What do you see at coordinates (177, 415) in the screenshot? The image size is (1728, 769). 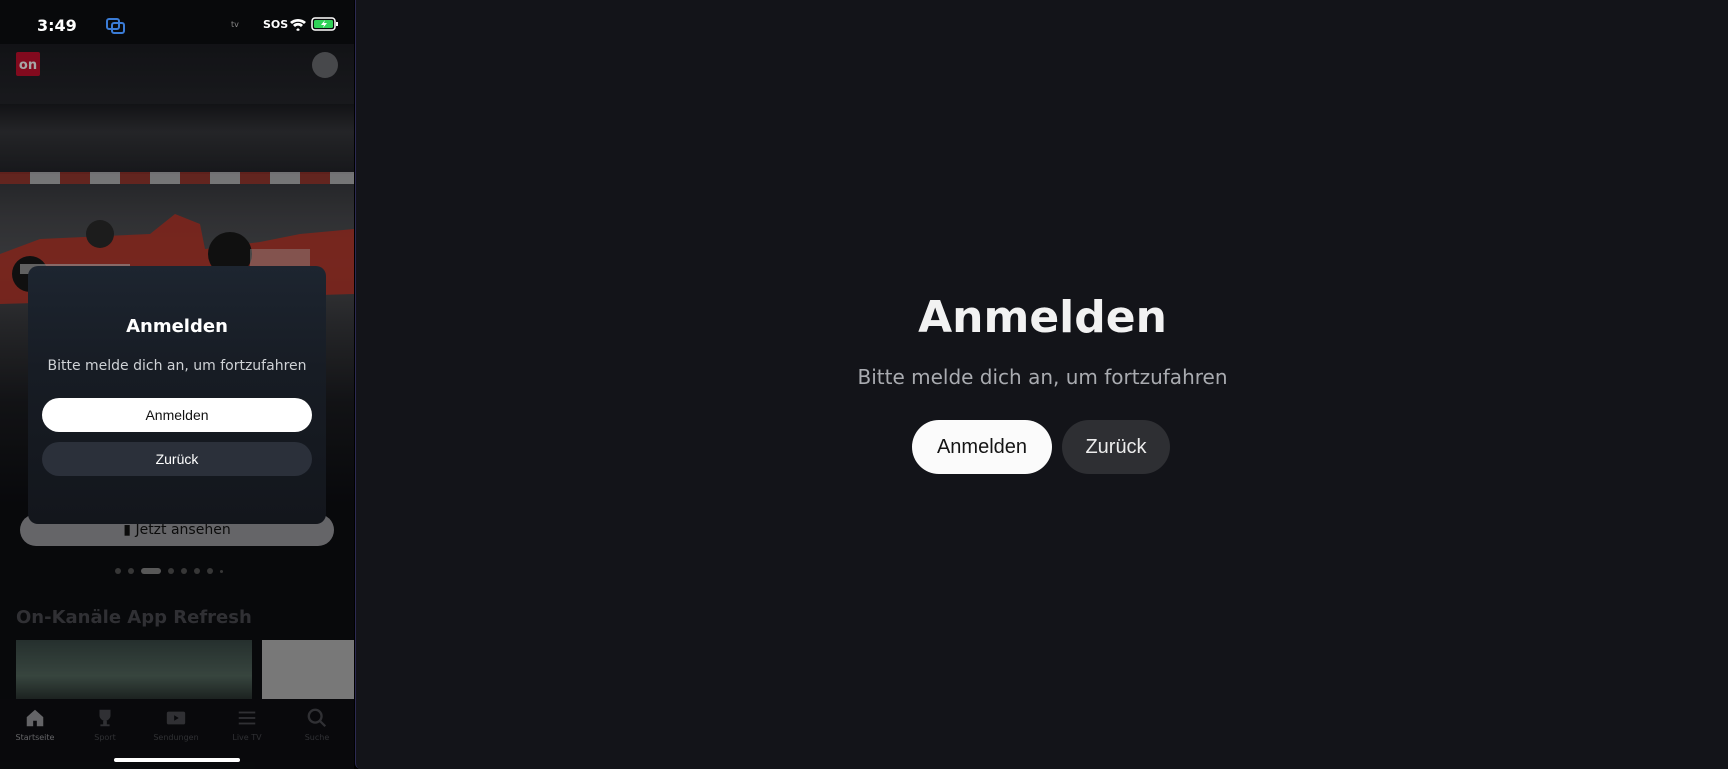 I see `login-button: Anmelden` at bounding box center [177, 415].